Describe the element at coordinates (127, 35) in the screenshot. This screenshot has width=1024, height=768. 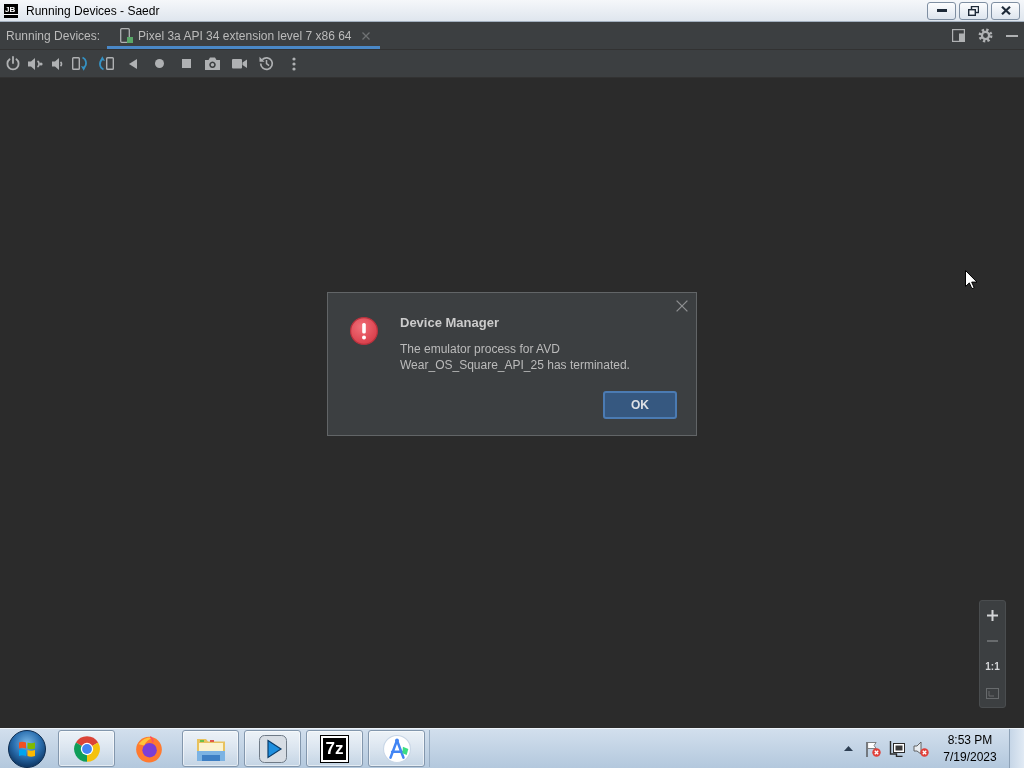
I see `device-icon` at that location.